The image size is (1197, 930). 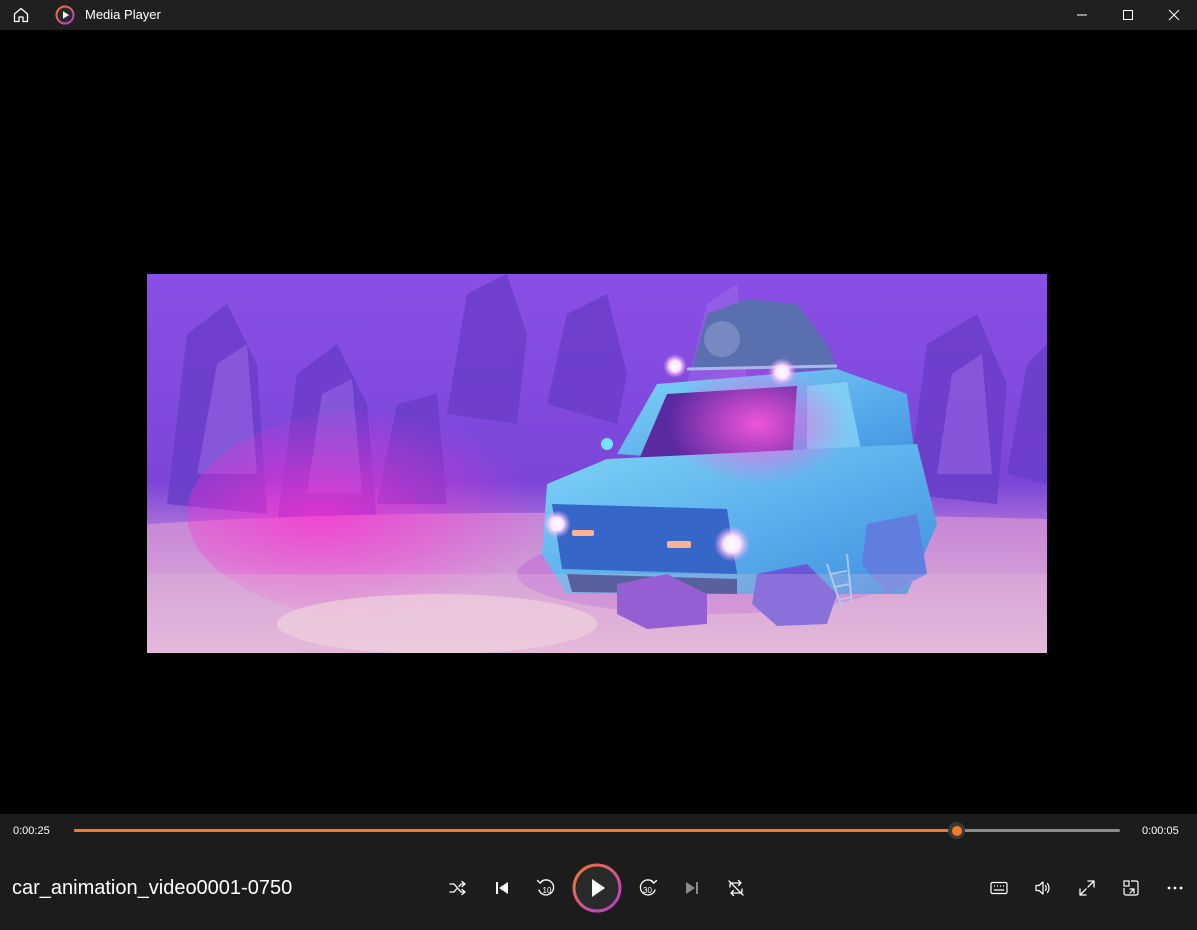 I want to click on next-button, so click(x=692, y=888).